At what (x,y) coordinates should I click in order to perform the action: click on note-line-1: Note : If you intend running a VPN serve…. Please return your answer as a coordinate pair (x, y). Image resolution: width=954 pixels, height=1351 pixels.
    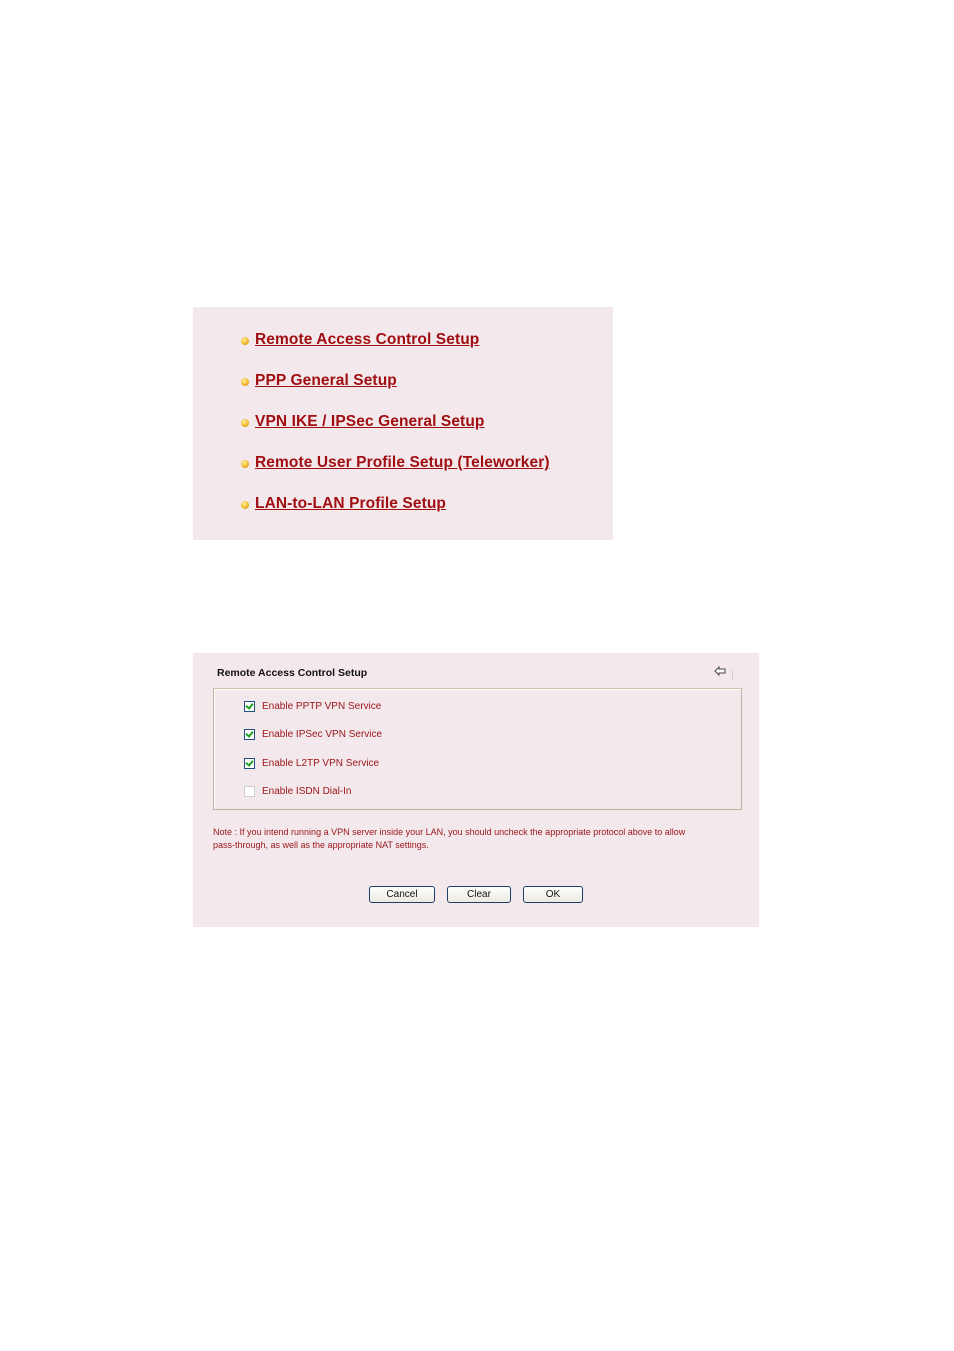
    Looking at the image, I should click on (449, 832).